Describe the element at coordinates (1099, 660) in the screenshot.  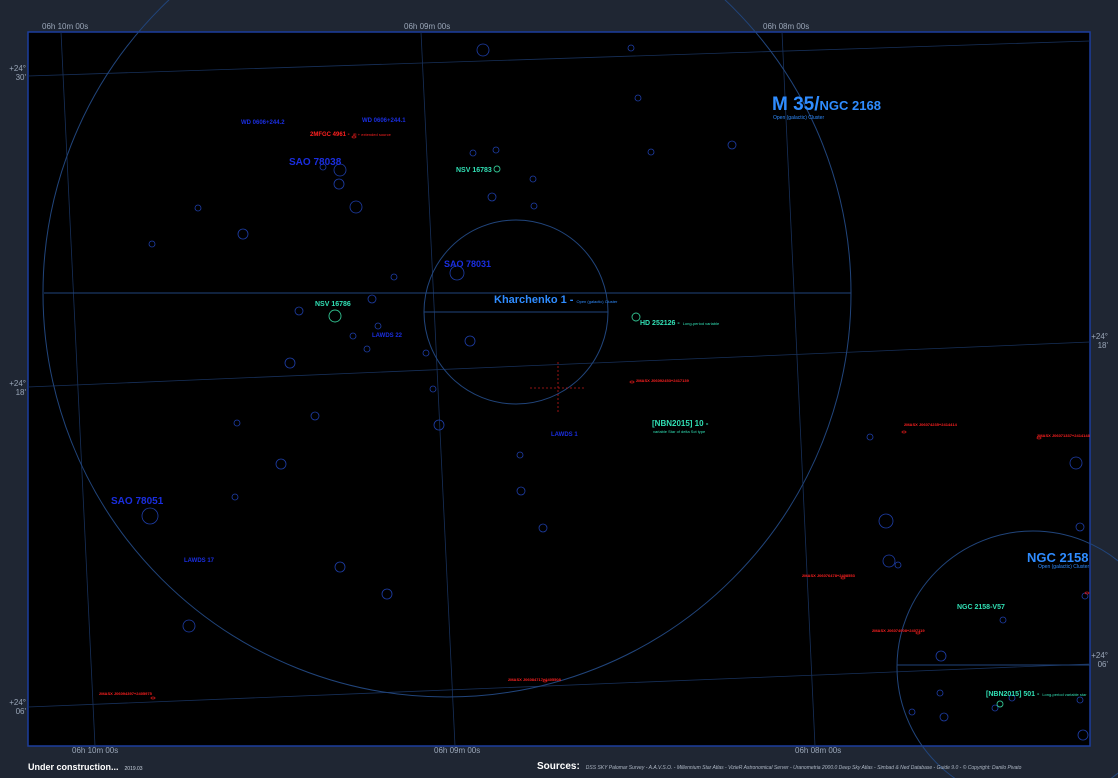
I see `dec-label-right-2406: +24° 06'` at that location.